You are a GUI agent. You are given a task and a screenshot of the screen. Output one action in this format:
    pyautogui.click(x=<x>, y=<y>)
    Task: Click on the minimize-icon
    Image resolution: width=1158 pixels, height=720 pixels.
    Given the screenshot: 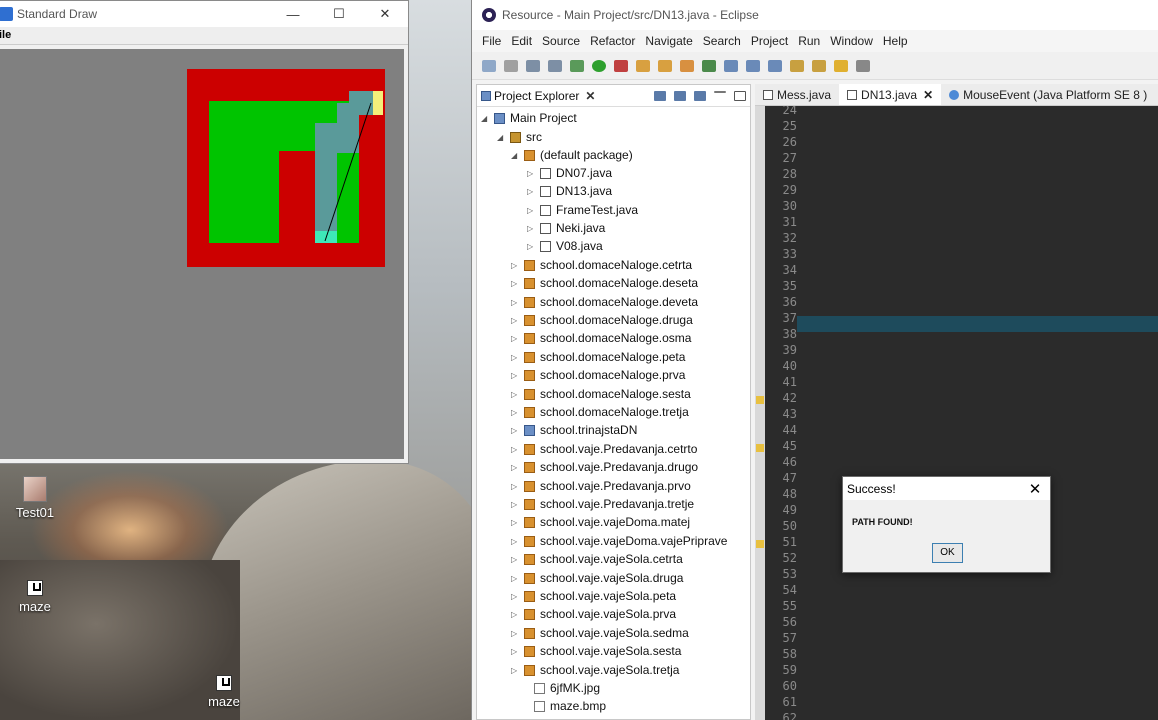 What is the action you would take?
    pyautogui.click(x=720, y=91)
    